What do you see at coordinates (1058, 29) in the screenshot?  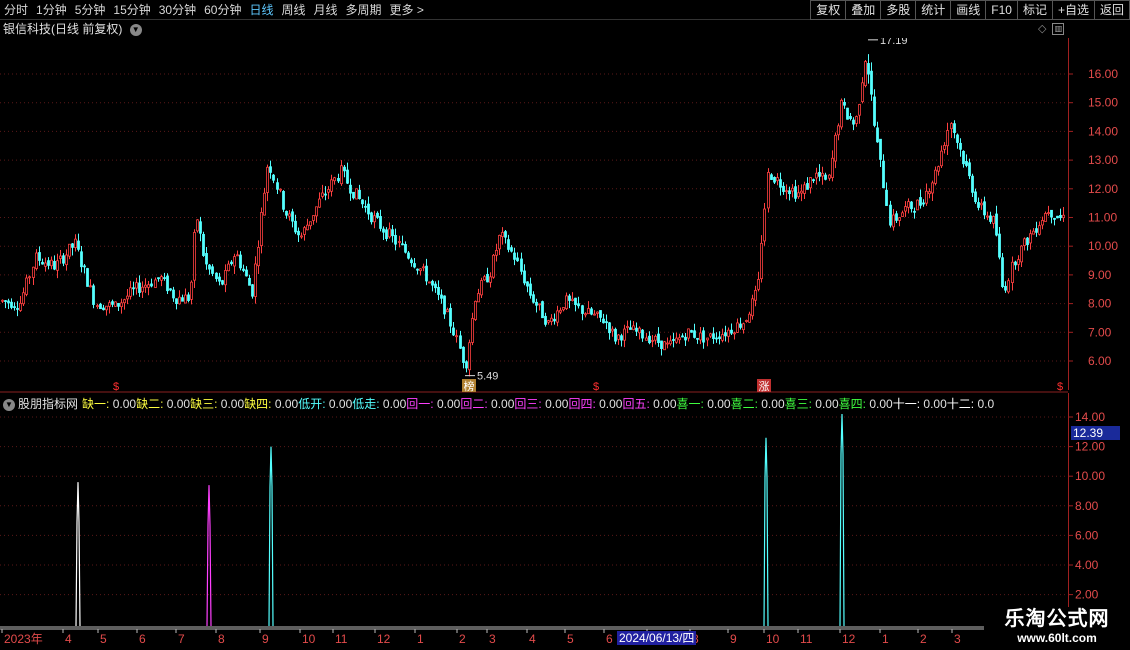 I see `panel-toggle-icon: ▥` at bounding box center [1058, 29].